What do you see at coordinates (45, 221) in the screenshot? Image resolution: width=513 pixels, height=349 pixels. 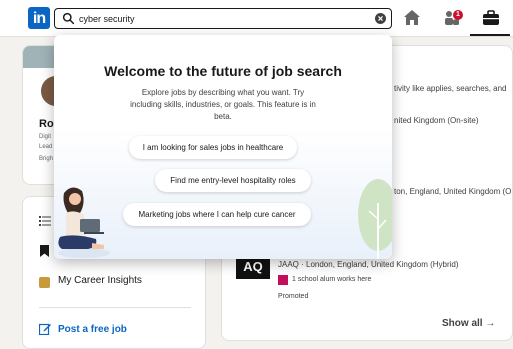 I see `list-icon` at bounding box center [45, 221].